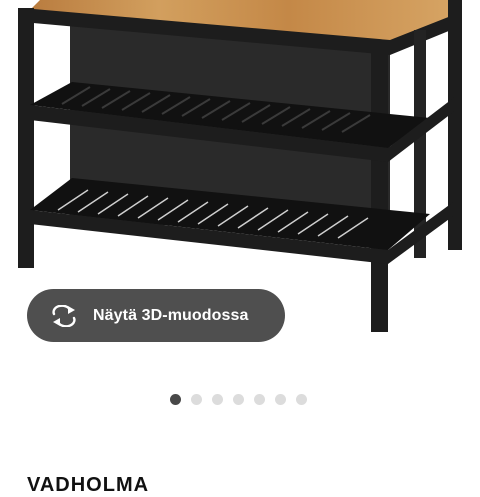 Image resolution: width=480 pixels, height=497 pixels. I want to click on view-3d-button: Näytä 3D-muodossa, so click(156, 315).